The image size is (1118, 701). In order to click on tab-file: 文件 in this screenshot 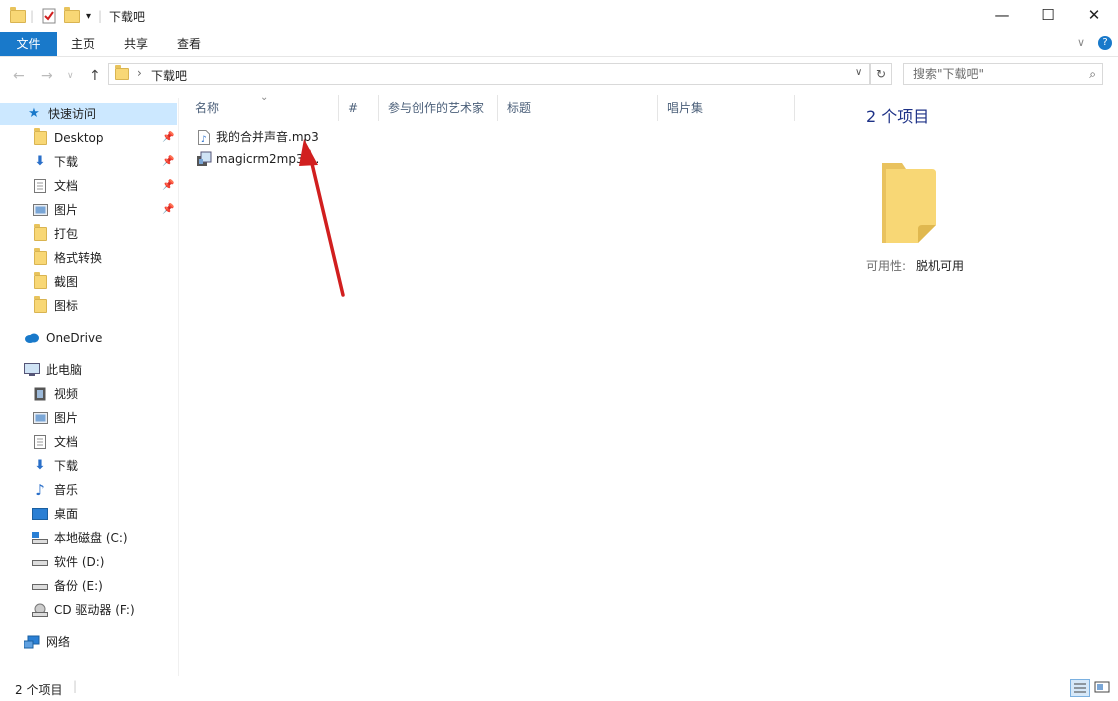, I will do `click(28, 44)`.